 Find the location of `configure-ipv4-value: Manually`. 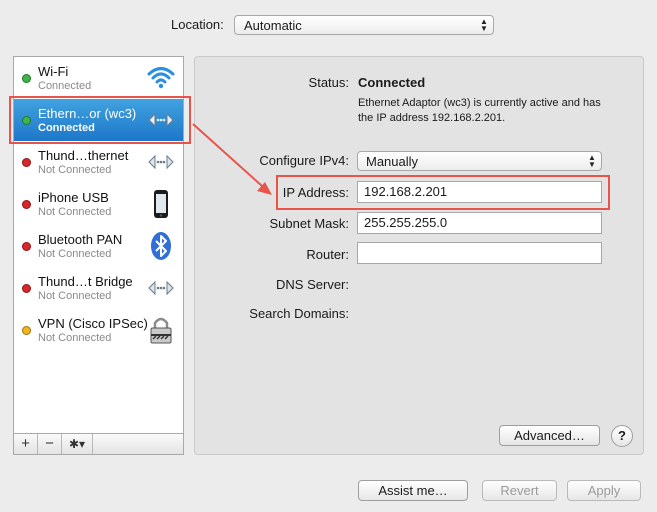

configure-ipv4-value: Manually is located at coordinates (392, 161).